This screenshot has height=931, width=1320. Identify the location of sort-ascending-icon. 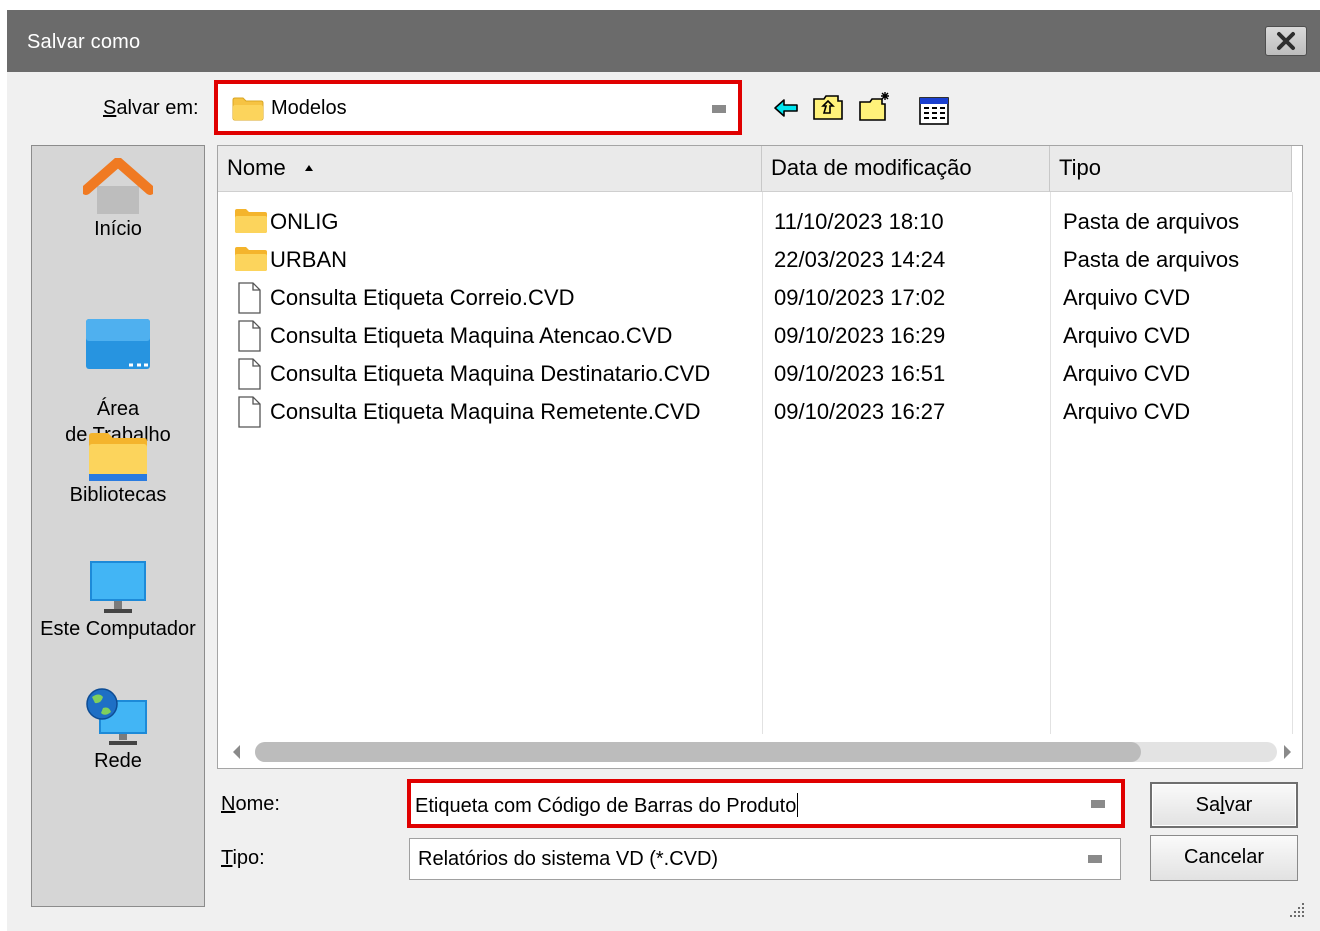
(308, 168).